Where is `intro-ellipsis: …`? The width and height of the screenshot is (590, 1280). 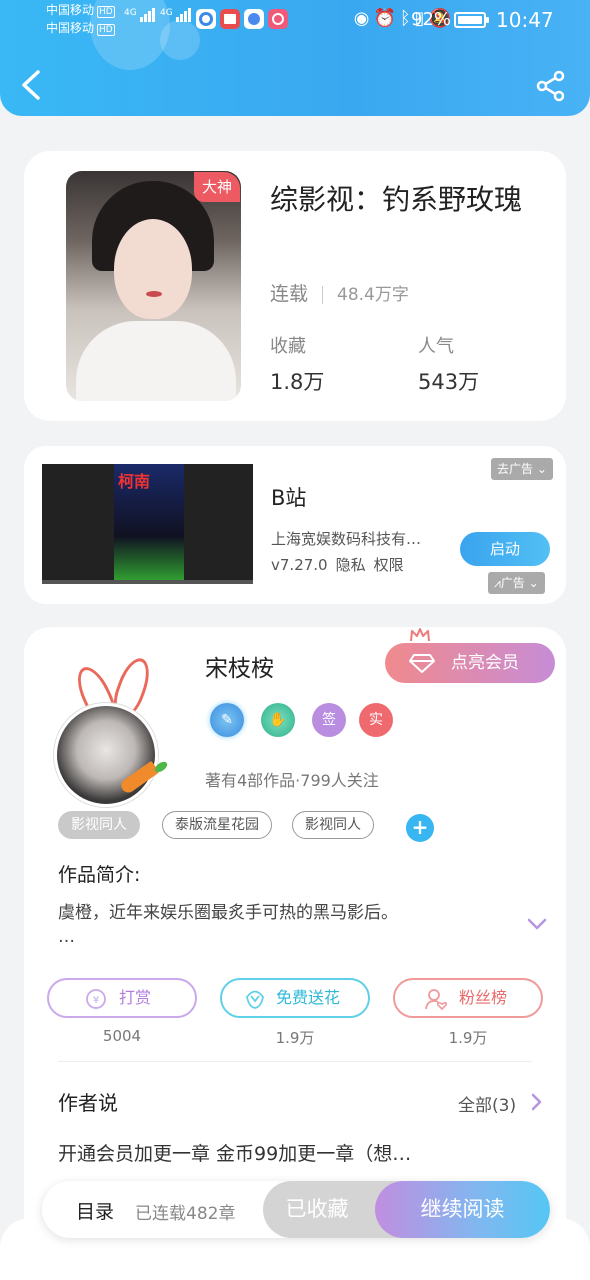 intro-ellipsis: … is located at coordinates (66, 937).